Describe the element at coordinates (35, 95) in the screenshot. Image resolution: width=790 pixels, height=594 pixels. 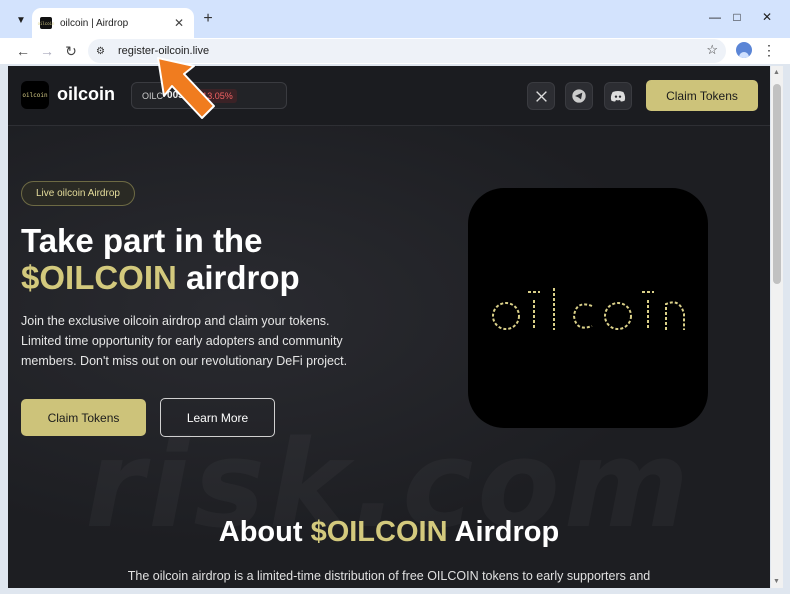
I see `site-logo: oilcoin` at that location.